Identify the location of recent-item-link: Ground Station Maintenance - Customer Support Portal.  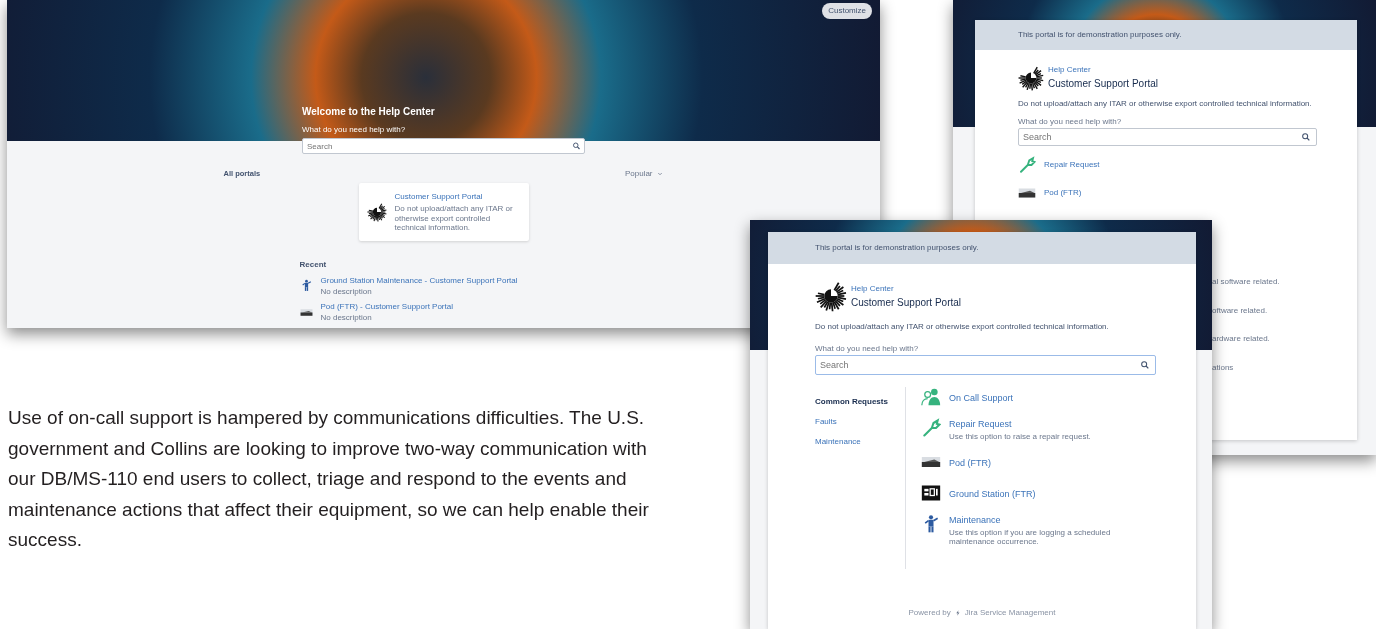
(419, 280).